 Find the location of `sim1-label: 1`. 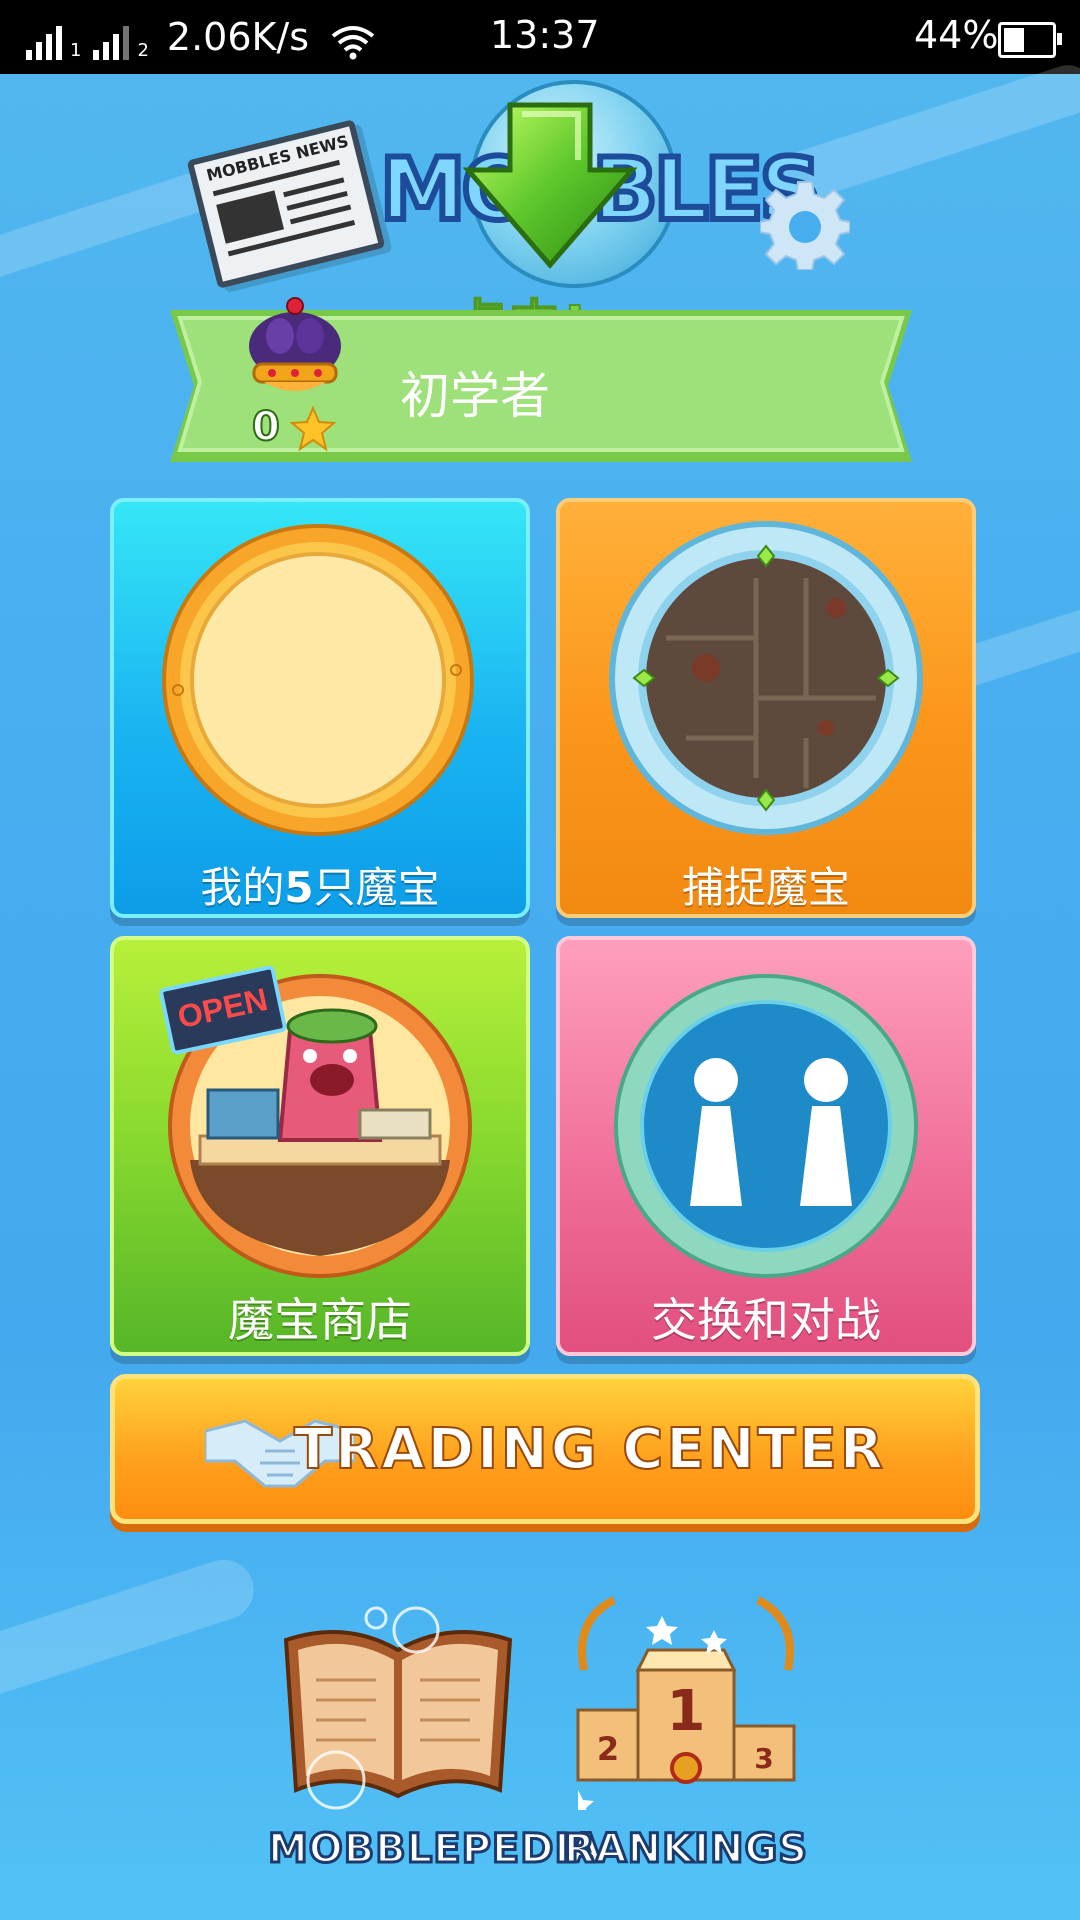

sim1-label: 1 is located at coordinates (76, 50).